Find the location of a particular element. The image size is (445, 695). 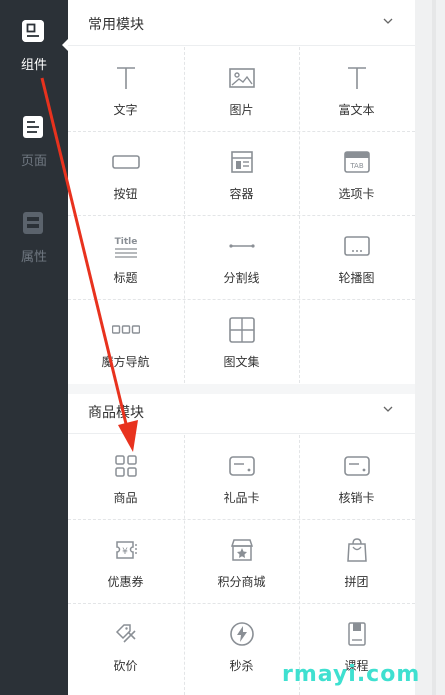

title-icon: Title is located at coordinates (126, 247).